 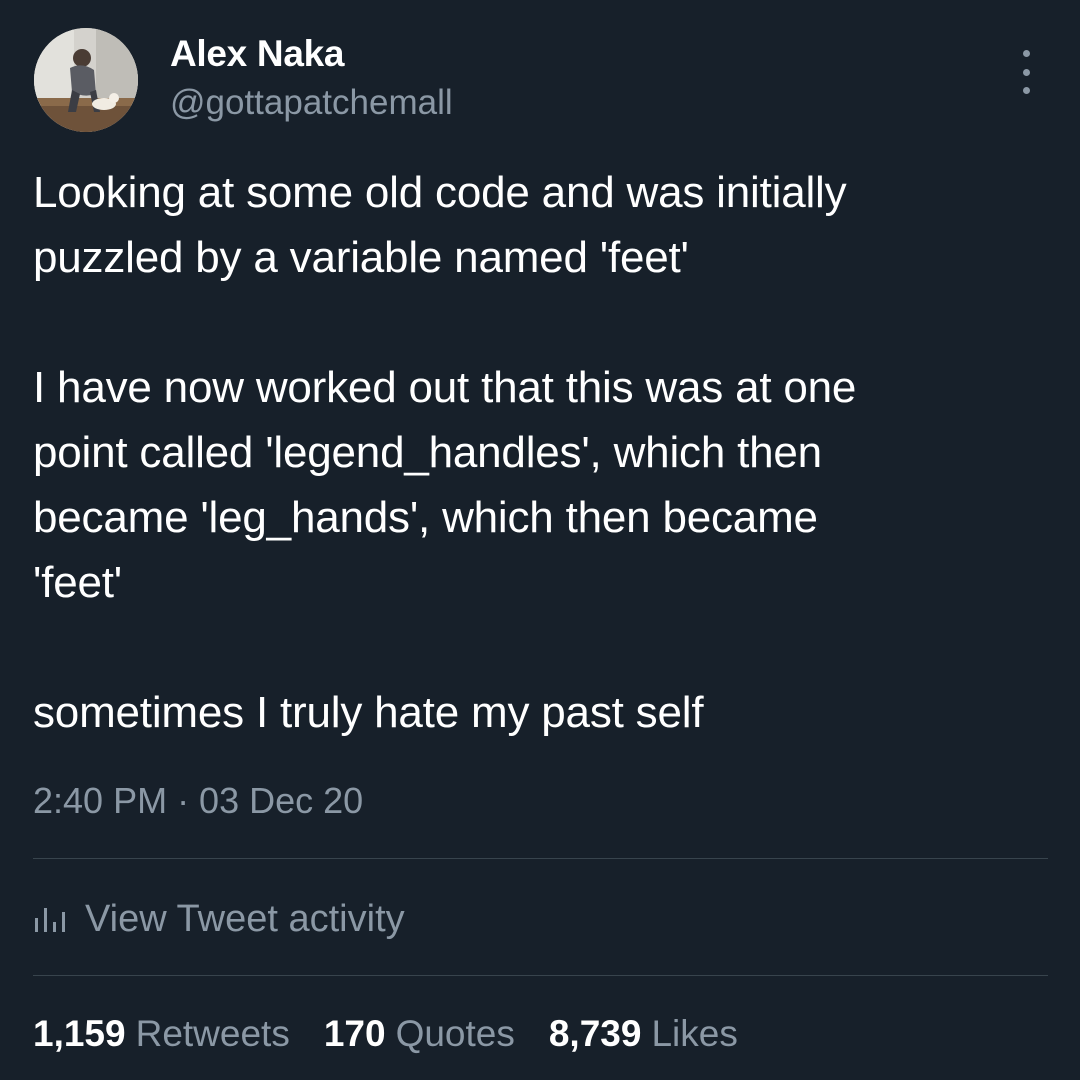 I want to click on quotes-stat: 170 Quotes, so click(x=419, y=1034).